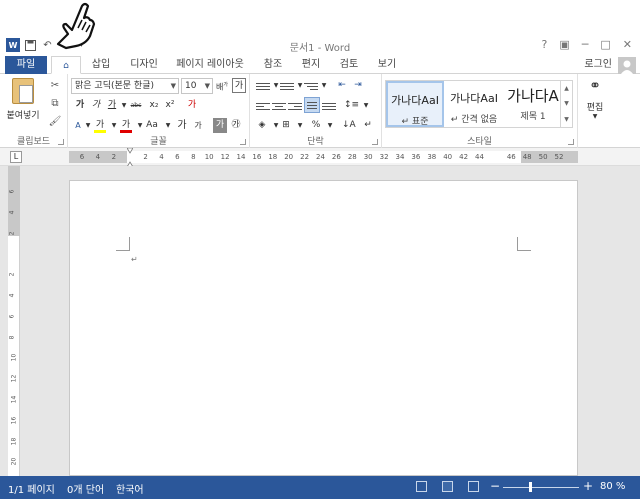 The height and width of the screenshot is (499, 640). I want to click on paragraph-launcher-icon, so click(375, 142).